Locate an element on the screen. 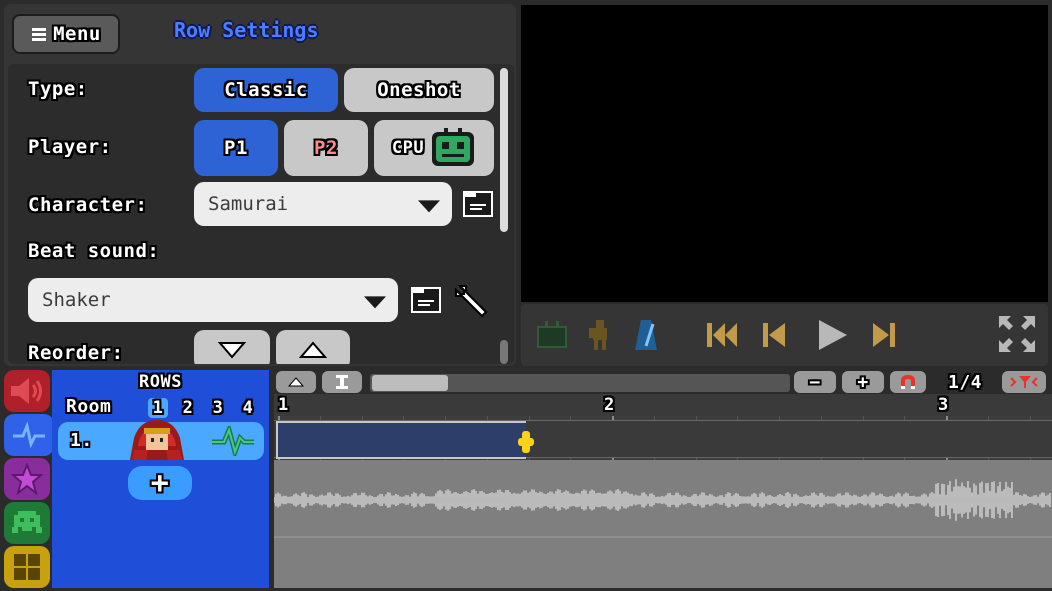  row-index: 1. is located at coordinates (81, 440).